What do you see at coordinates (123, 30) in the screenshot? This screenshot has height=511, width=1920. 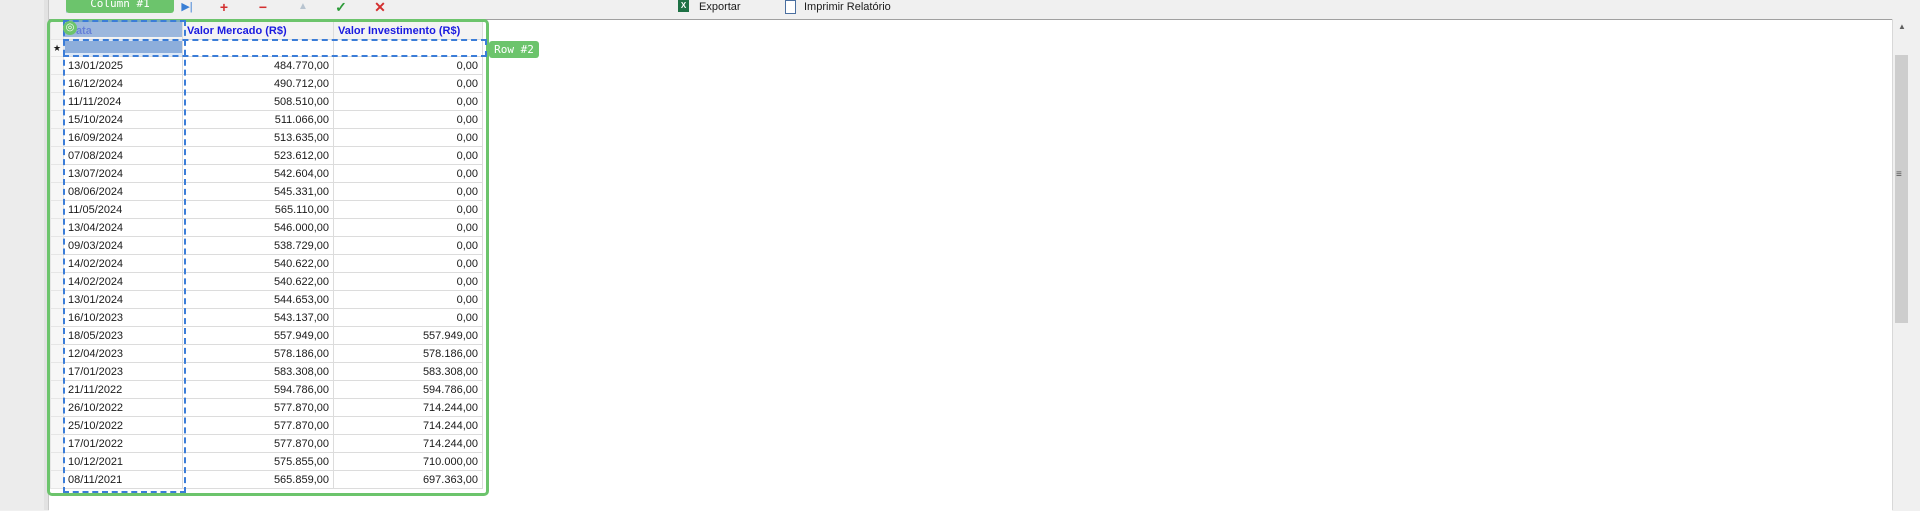 I see `column-header-data: Data` at bounding box center [123, 30].